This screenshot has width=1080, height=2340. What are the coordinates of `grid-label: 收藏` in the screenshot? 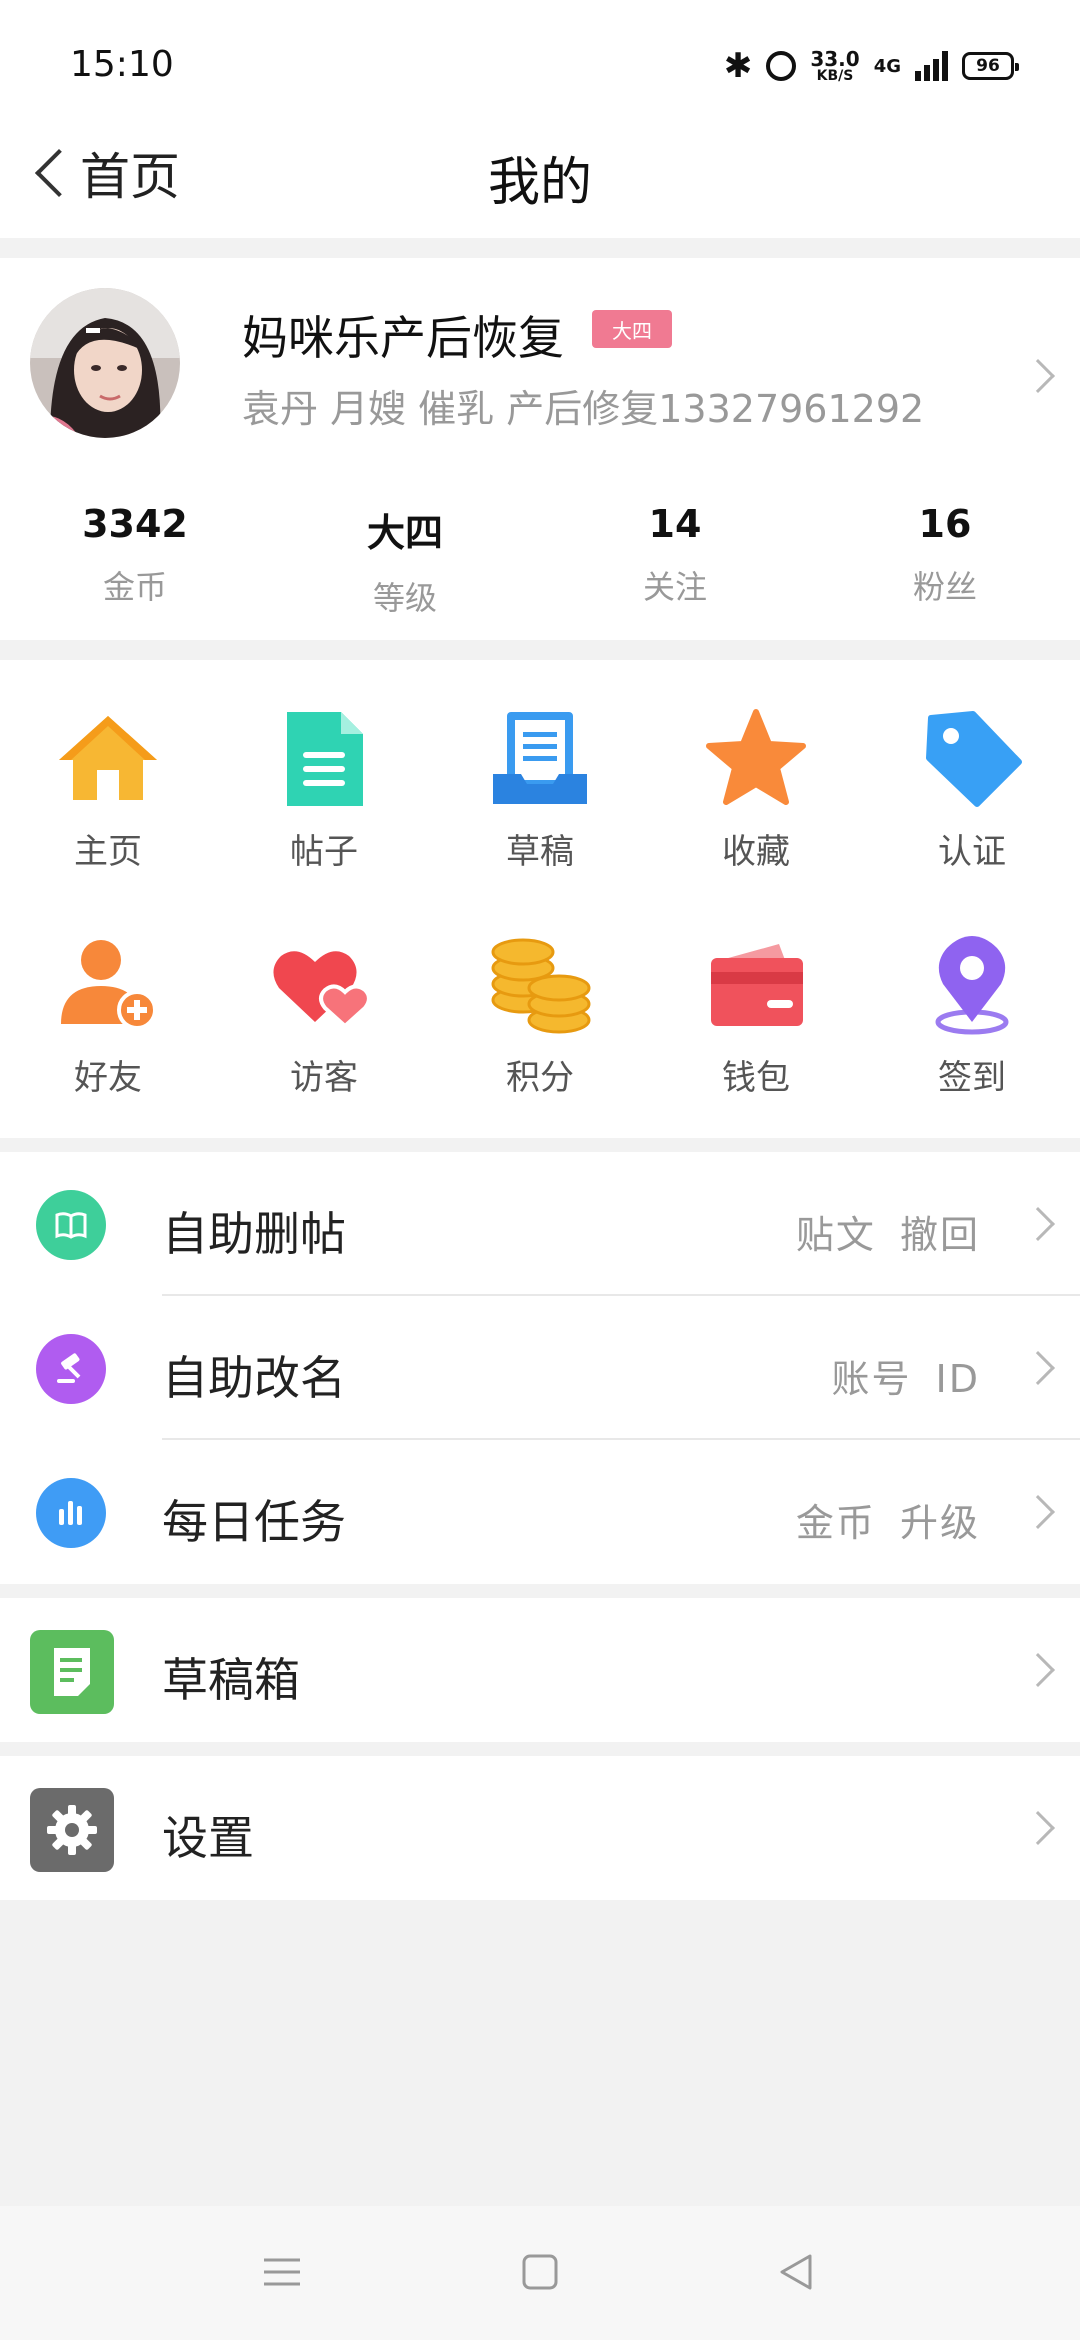 It's located at (756, 852).